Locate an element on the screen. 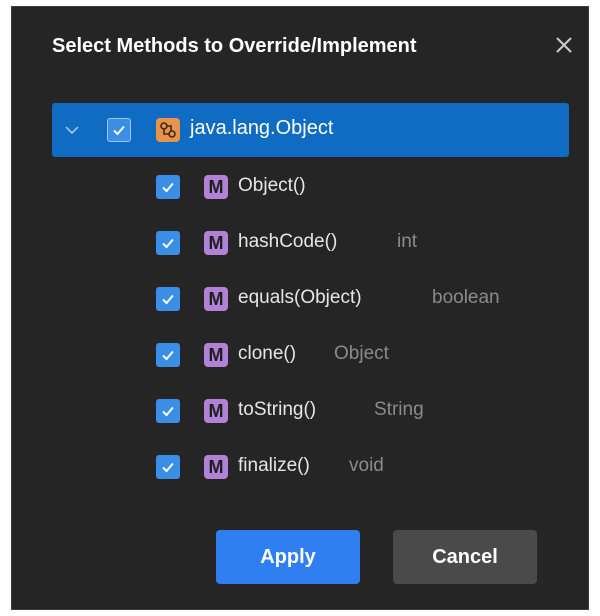  method-name: finalize() is located at coordinates (274, 465).